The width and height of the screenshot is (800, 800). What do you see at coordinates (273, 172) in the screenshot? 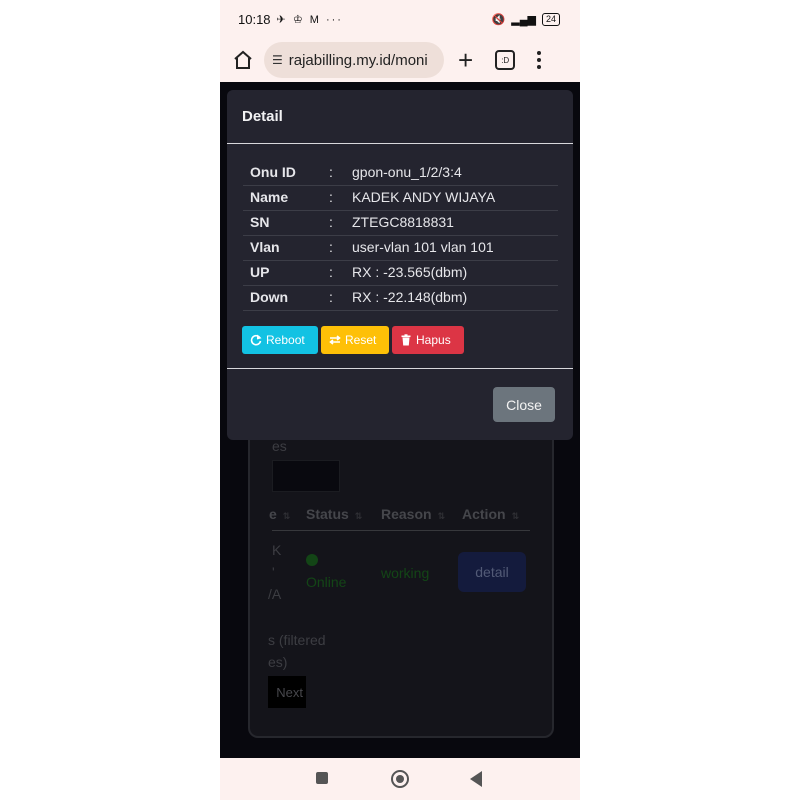
I see `field-label: Onu ID` at bounding box center [273, 172].